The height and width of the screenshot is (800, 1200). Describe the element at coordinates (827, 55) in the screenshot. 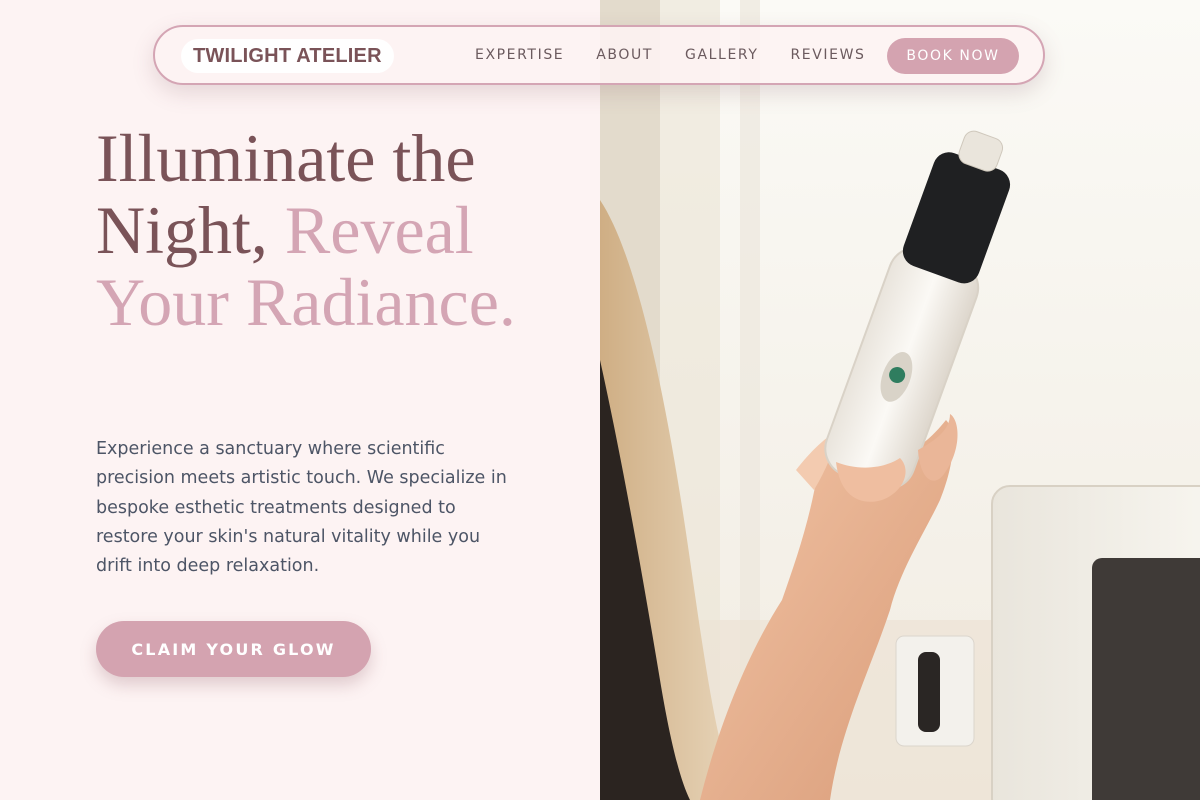

I see `nav-link-reviews: REVIEWS` at that location.